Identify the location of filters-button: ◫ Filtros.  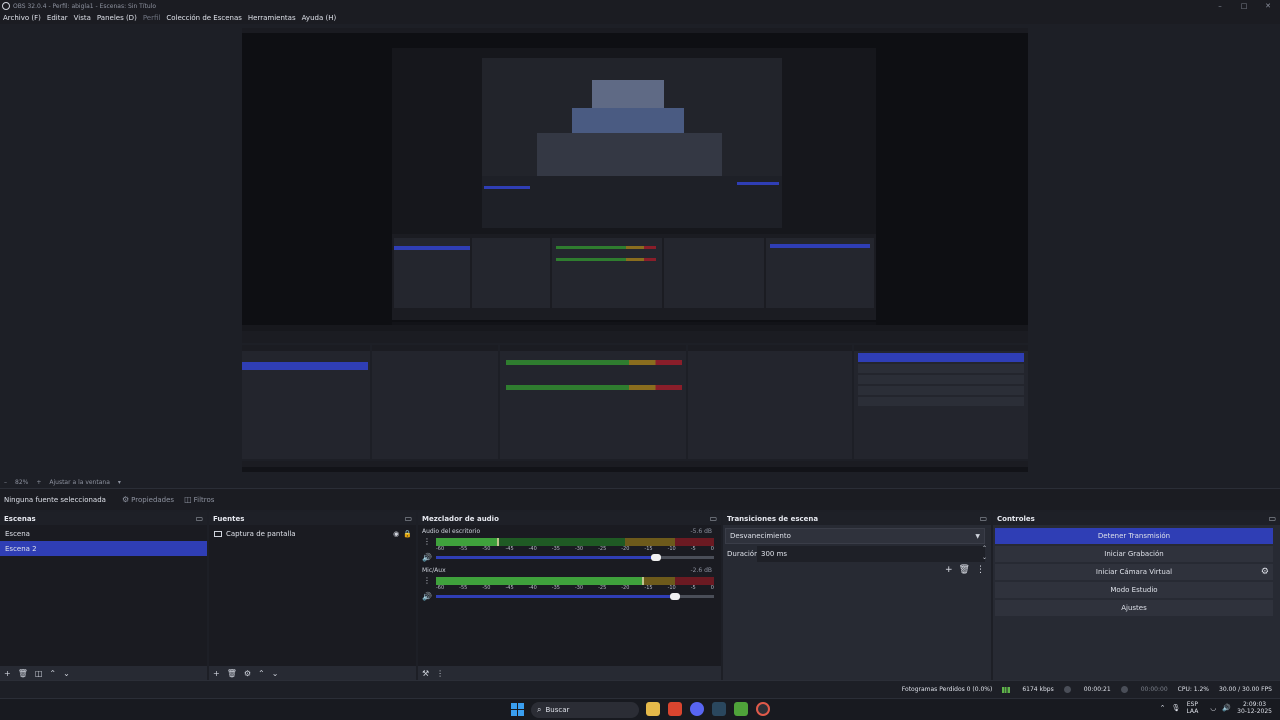
(199, 499).